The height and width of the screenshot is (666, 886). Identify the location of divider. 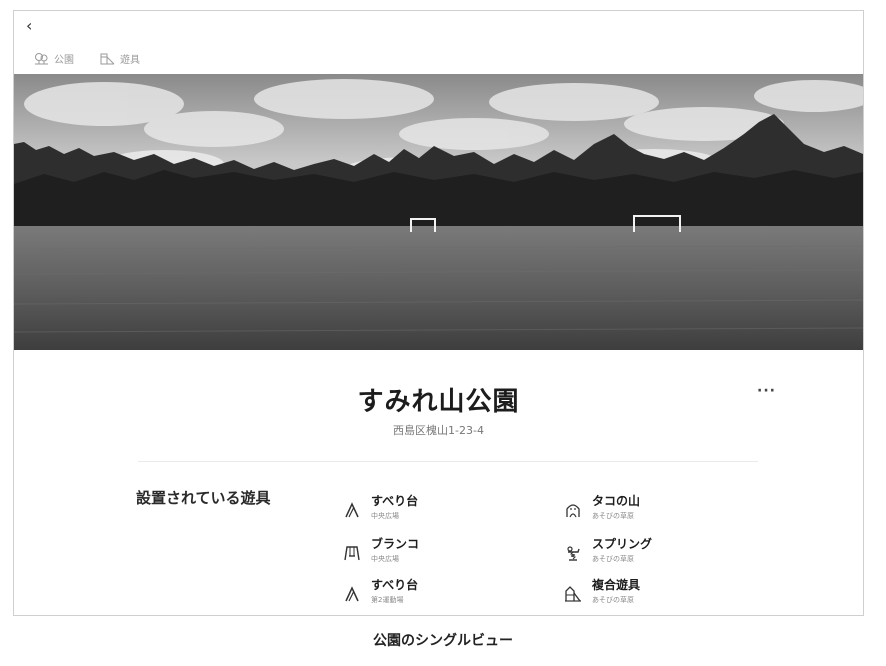
(448, 461).